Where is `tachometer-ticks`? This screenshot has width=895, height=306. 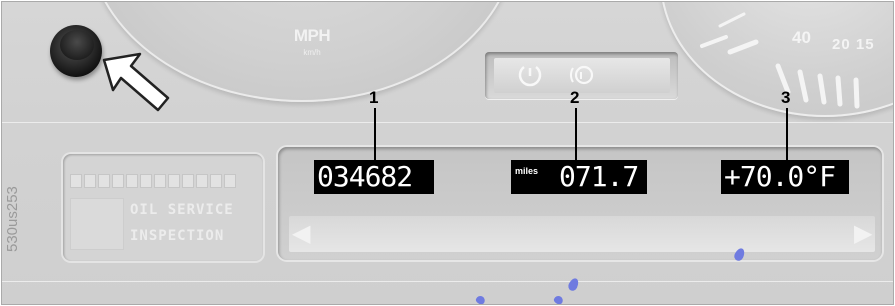
tachometer-ticks is located at coordinates (780, 60).